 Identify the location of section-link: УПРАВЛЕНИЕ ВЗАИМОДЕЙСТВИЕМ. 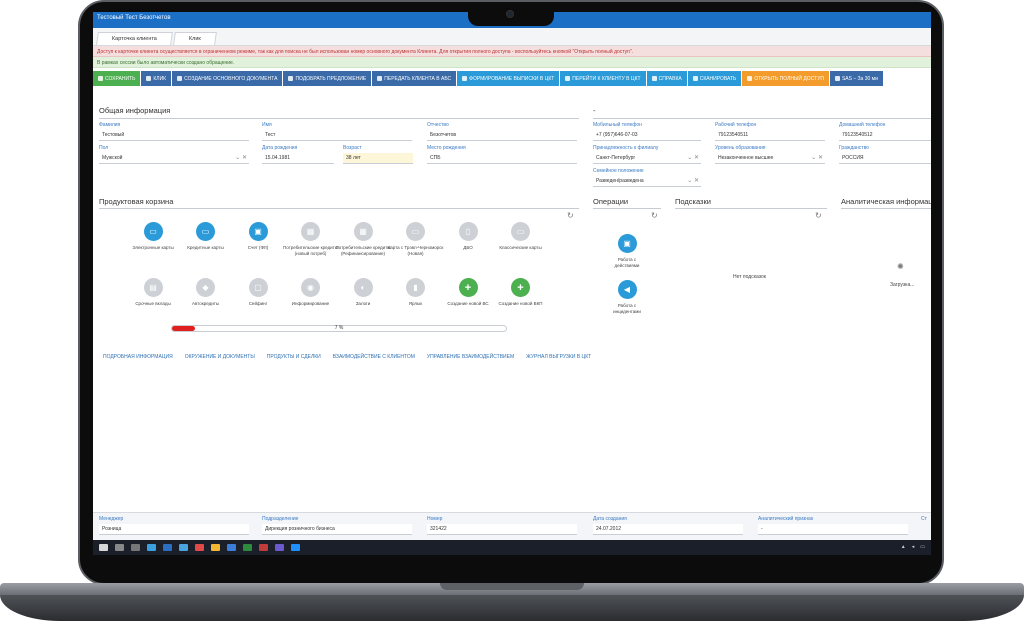
(470, 357).